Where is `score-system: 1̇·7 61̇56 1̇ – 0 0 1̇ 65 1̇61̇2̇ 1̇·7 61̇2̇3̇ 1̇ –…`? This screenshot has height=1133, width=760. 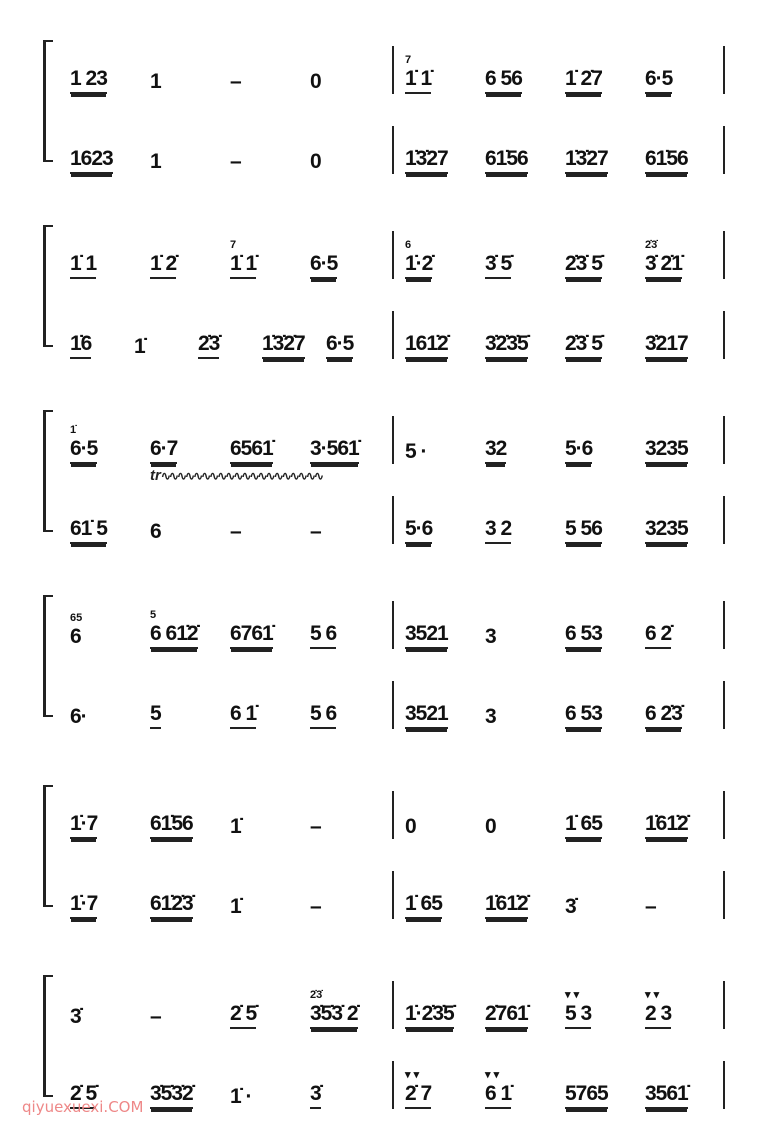
score-system: 1̇·7 61̇56 1̇ – 0 0 1̇ 65 1̇61̇2̇ 1̇·7 61̇2̇3̇ 1̇ –… is located at coordinates (385, 852).